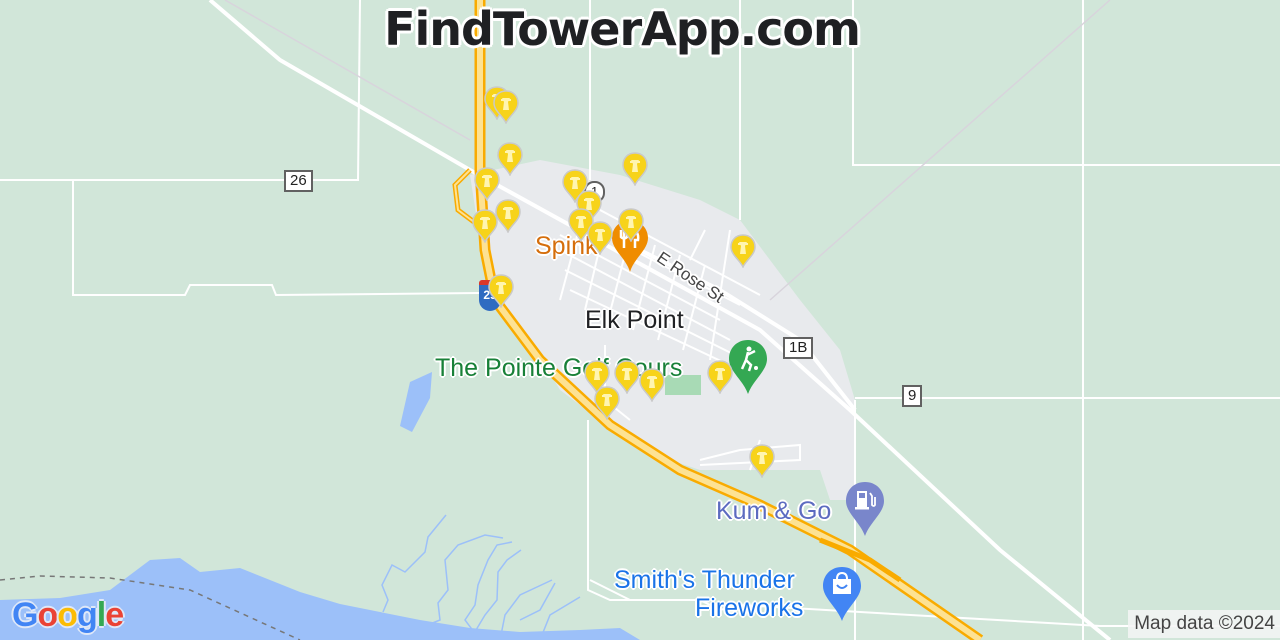 The width and height of the screenshot is (1280, 640). What do you see at coordinates (87, 615) in the screenshot?
I see `logo-letter: g` at bounding box center [87, 615].